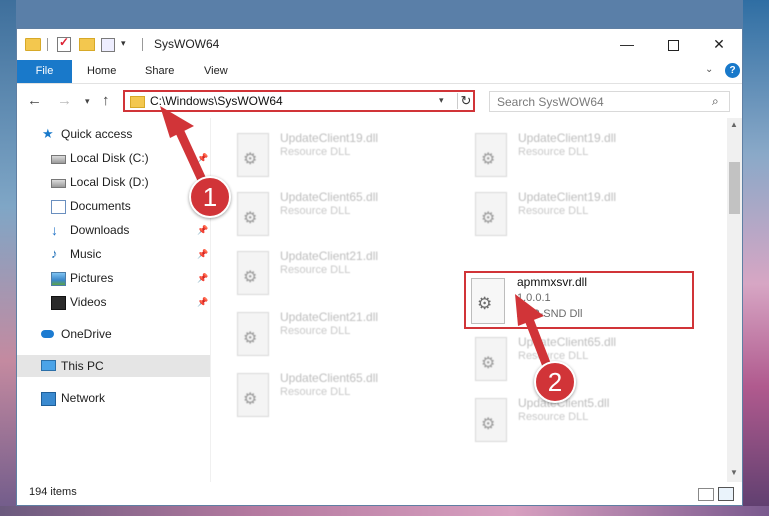  What do you see at coordinates (86, 334) in the screenshot?
I see `sidebar-item-label: OneDrive` at bounding box center [86, 334].